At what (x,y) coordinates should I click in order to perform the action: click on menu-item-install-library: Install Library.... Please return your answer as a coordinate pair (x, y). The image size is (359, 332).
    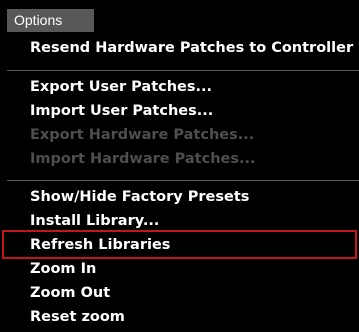
    Looking at the image, I should click on (94, 221).